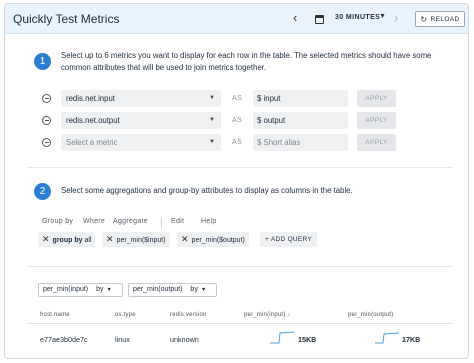 Image resolution: width=474 pixels, height=363 pixels. What do you see at coordinates (184, 339) in the screenshot?
I see `cell-redis-version: unknown` at bounding box center [184, 339].